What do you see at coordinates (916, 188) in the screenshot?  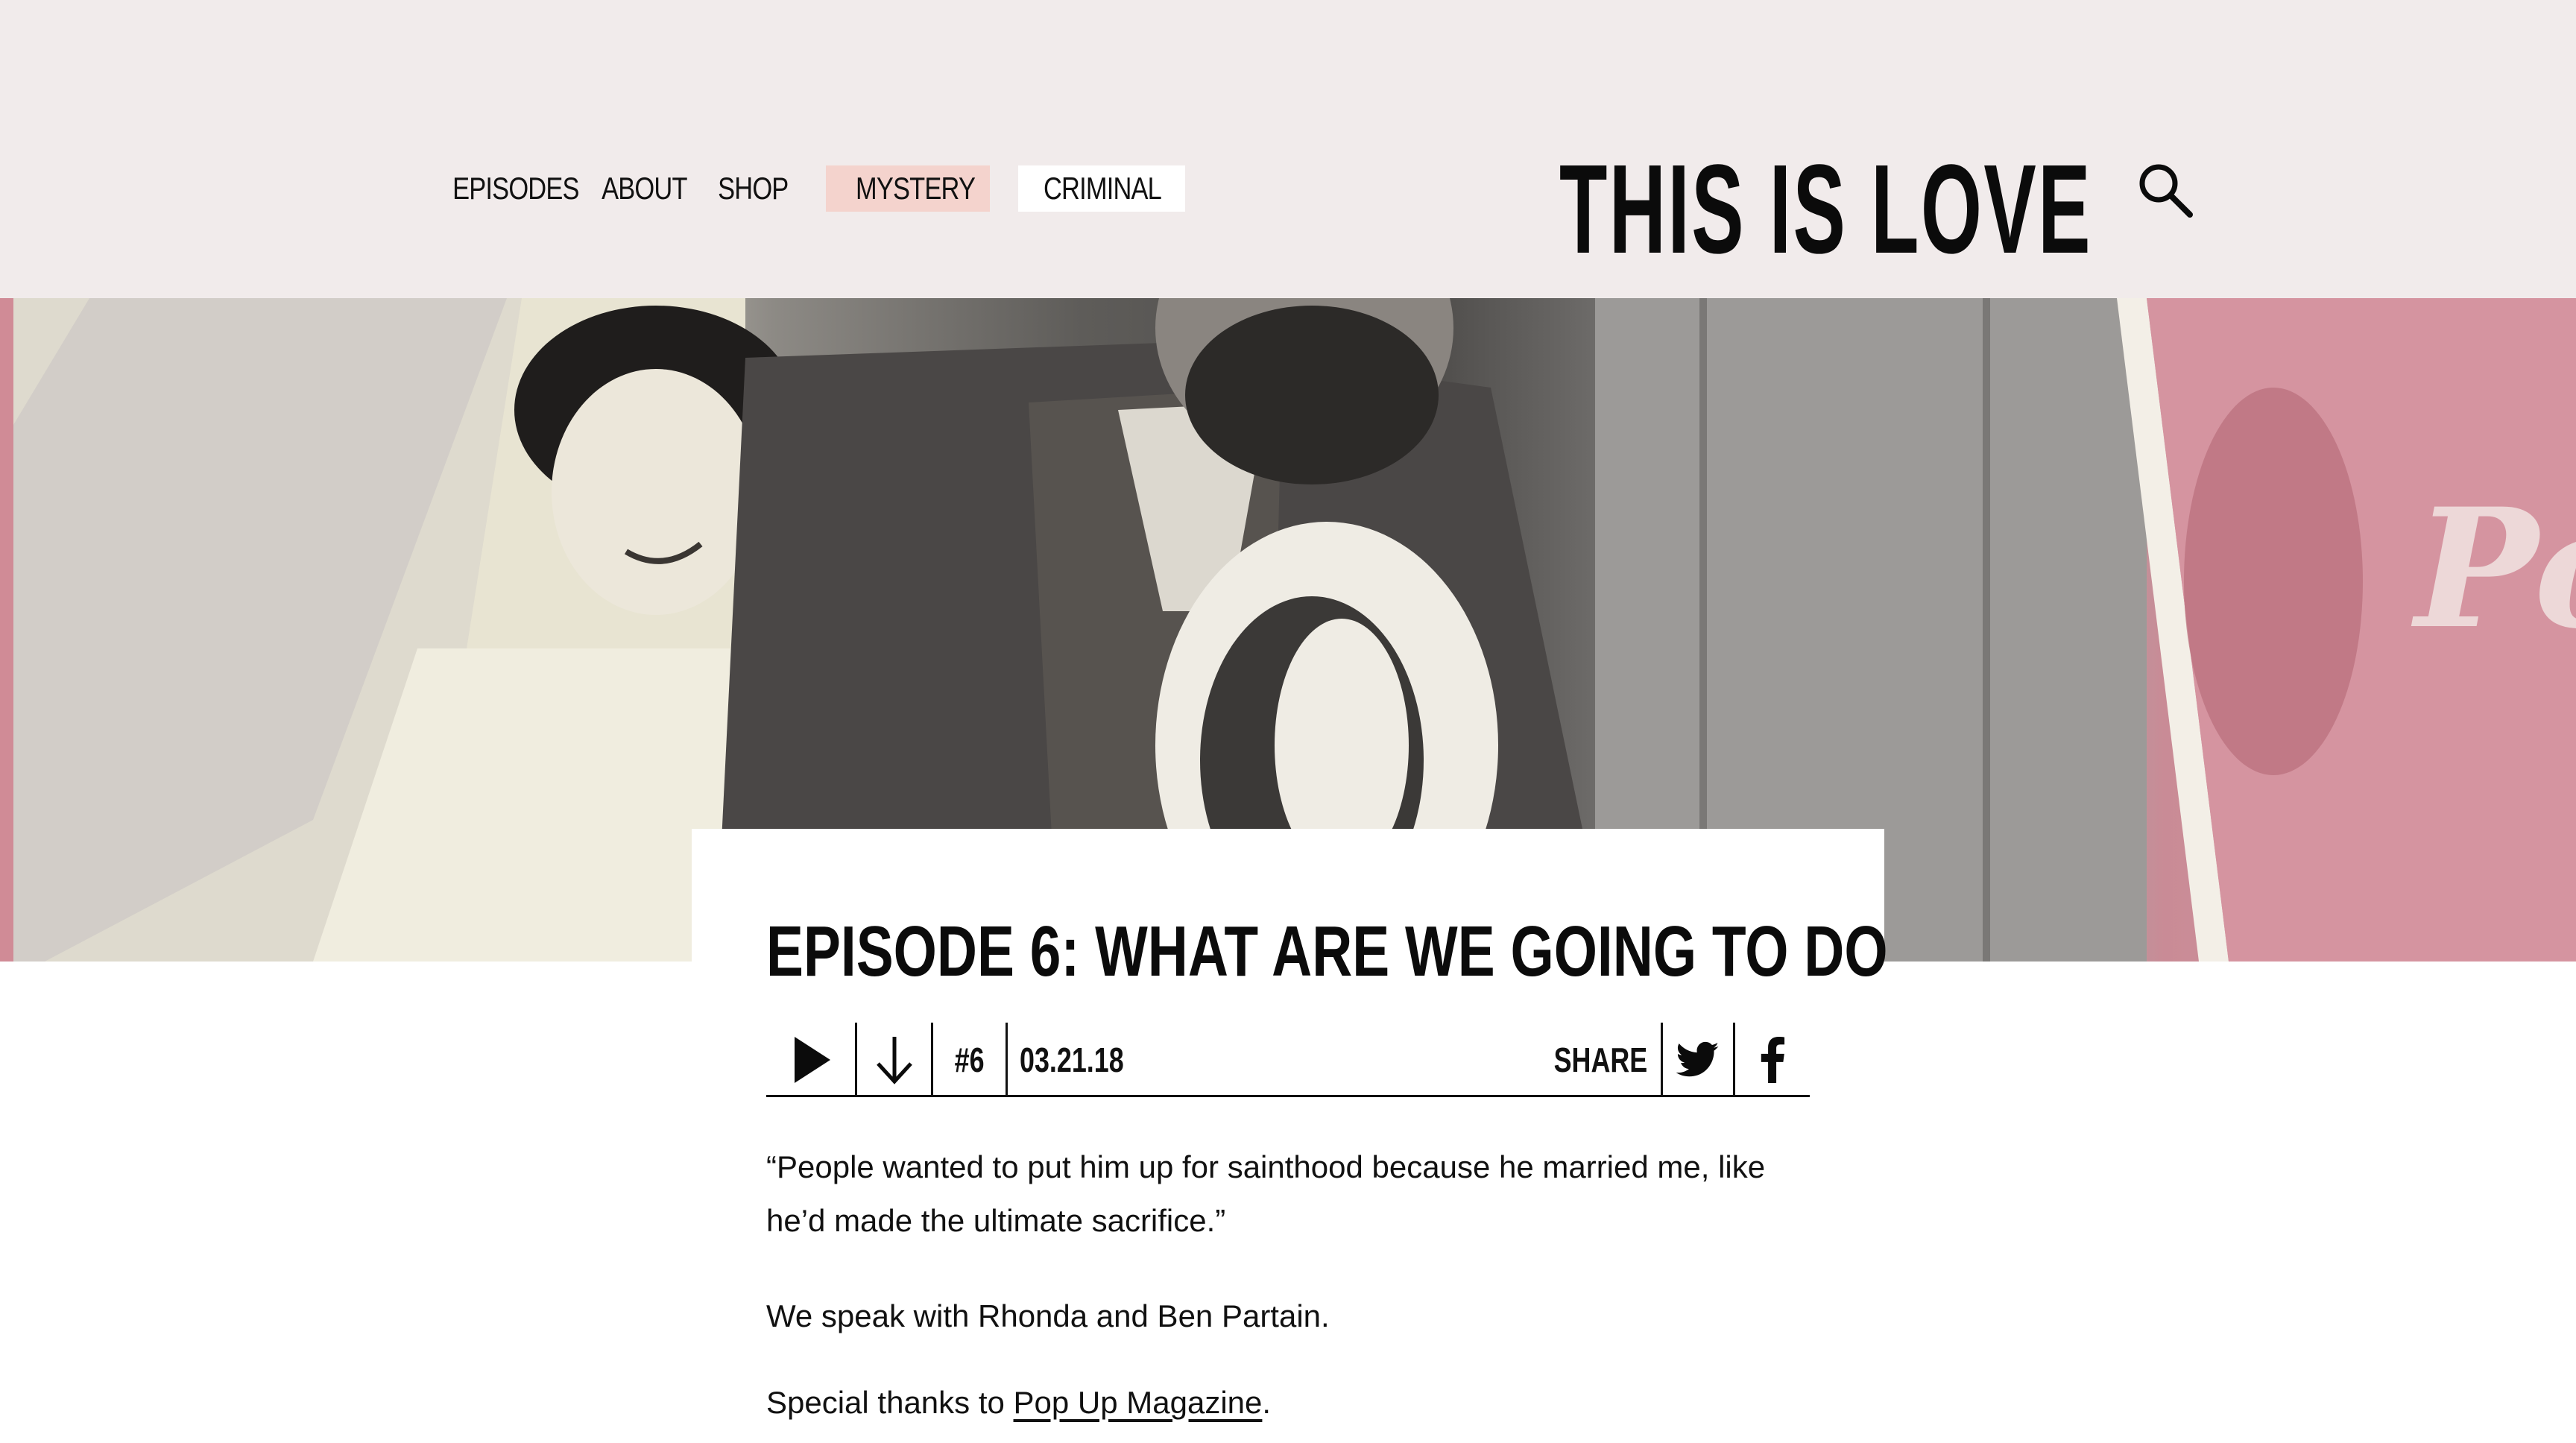 I see `nav-item-mystery-label: MYSTERY` at bounding box center [916, 188].